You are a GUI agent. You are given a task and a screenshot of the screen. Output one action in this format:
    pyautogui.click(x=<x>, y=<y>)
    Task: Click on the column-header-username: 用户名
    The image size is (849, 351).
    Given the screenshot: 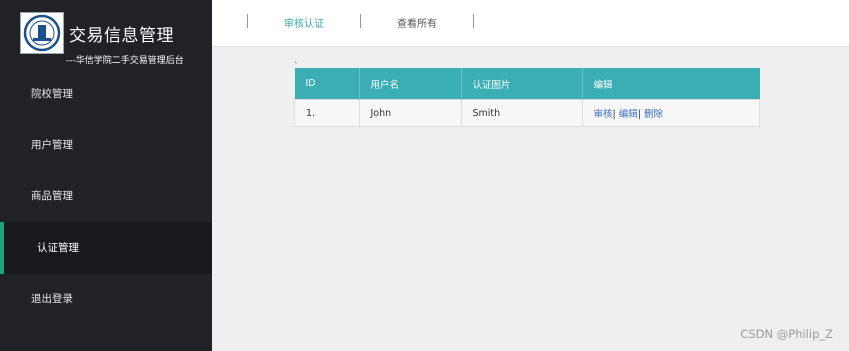 What is the action you would take?
    pyautogui.click(x=410, y=84)
    